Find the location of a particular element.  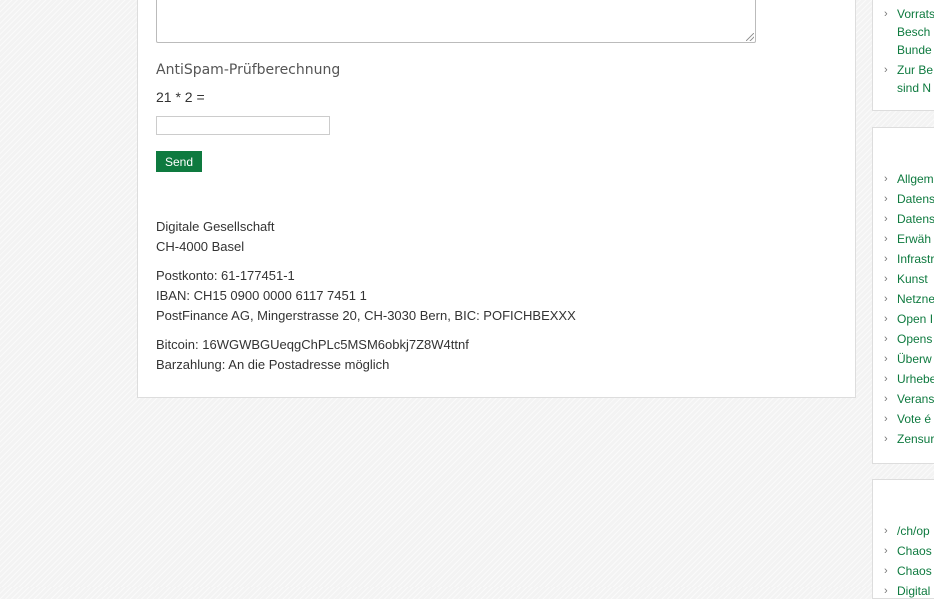

sidebar-link-zur-be: › Zur Be sind N is located at coordinates (903, 79).